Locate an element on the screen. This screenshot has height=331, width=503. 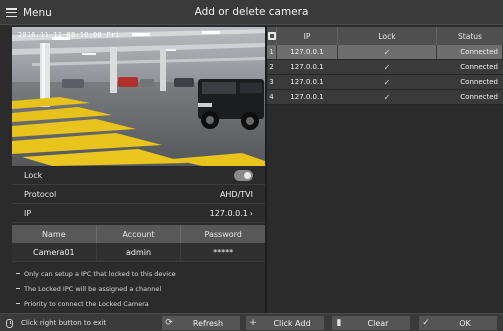
clear-button: ▮ Clear is located at coordinates (371, 323).